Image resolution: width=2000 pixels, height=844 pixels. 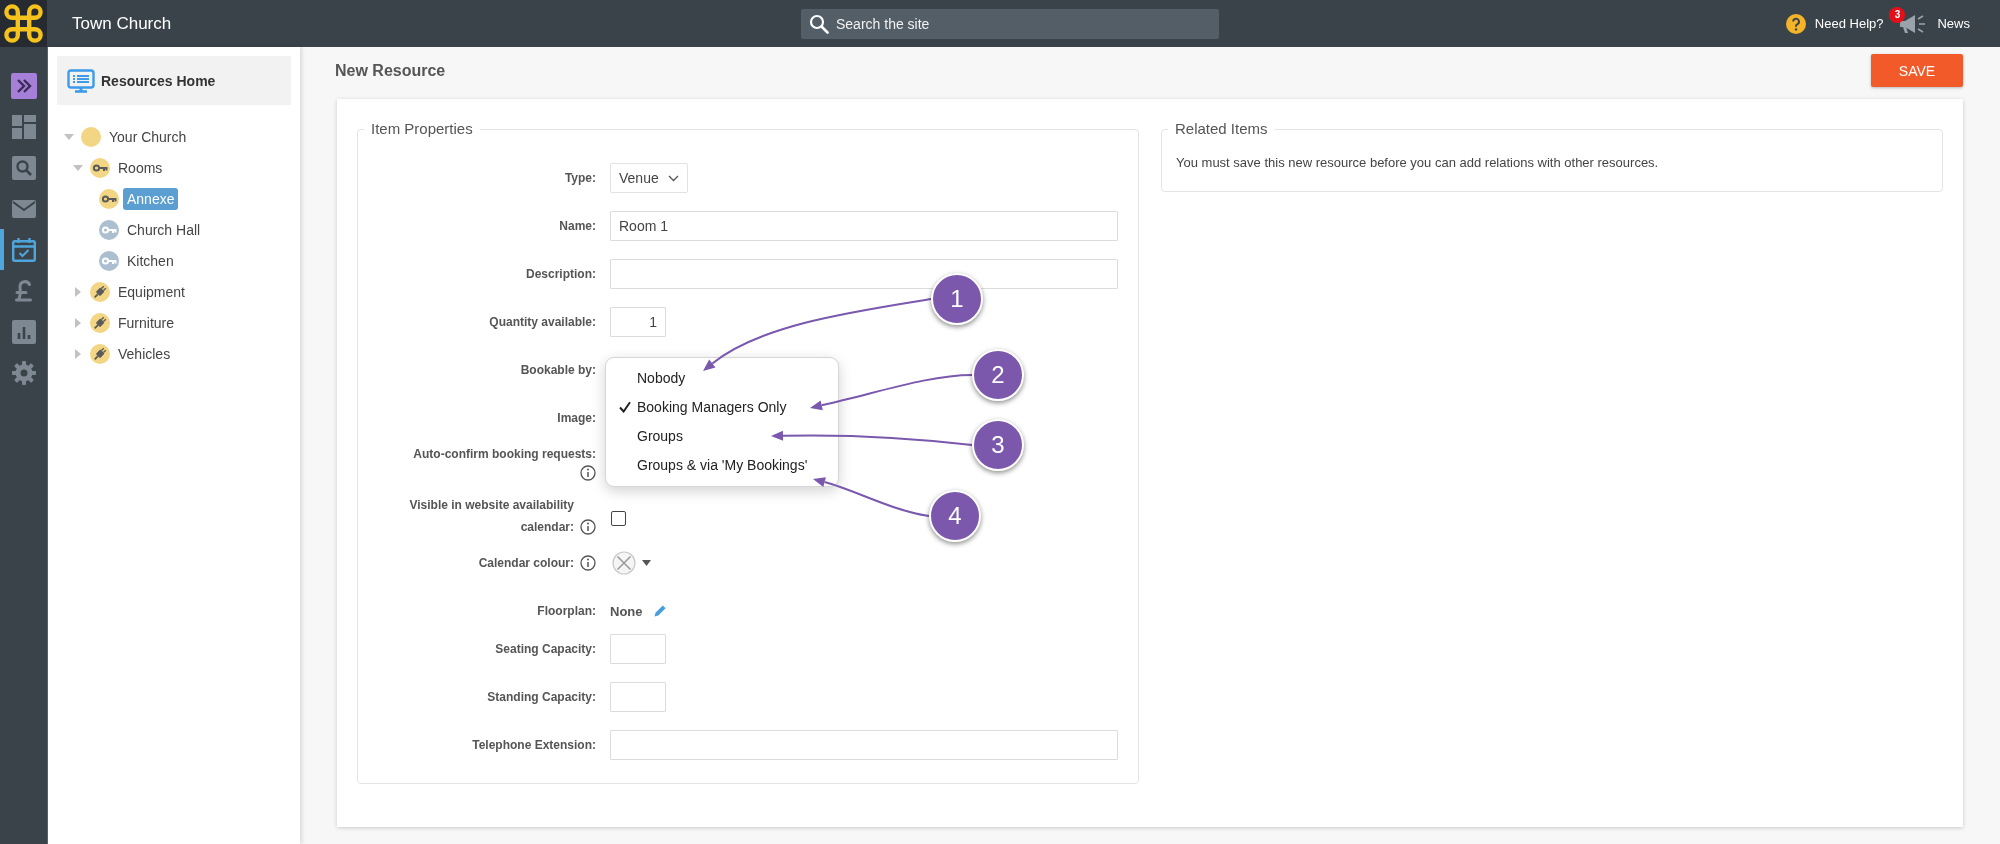 I want to click on field-label: Standing Capacity:, so click(x=541, y=697).